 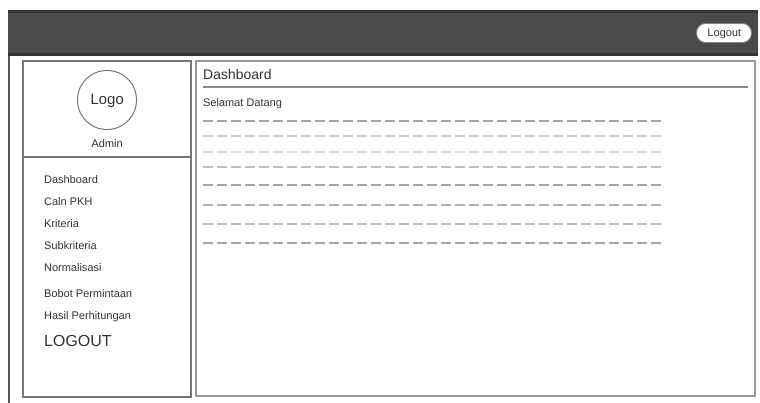 What do you see at coordinates (243, 103) in the screenshot?
I see `welcome-text: Selamat Datang` at bounding box center [243, 103].